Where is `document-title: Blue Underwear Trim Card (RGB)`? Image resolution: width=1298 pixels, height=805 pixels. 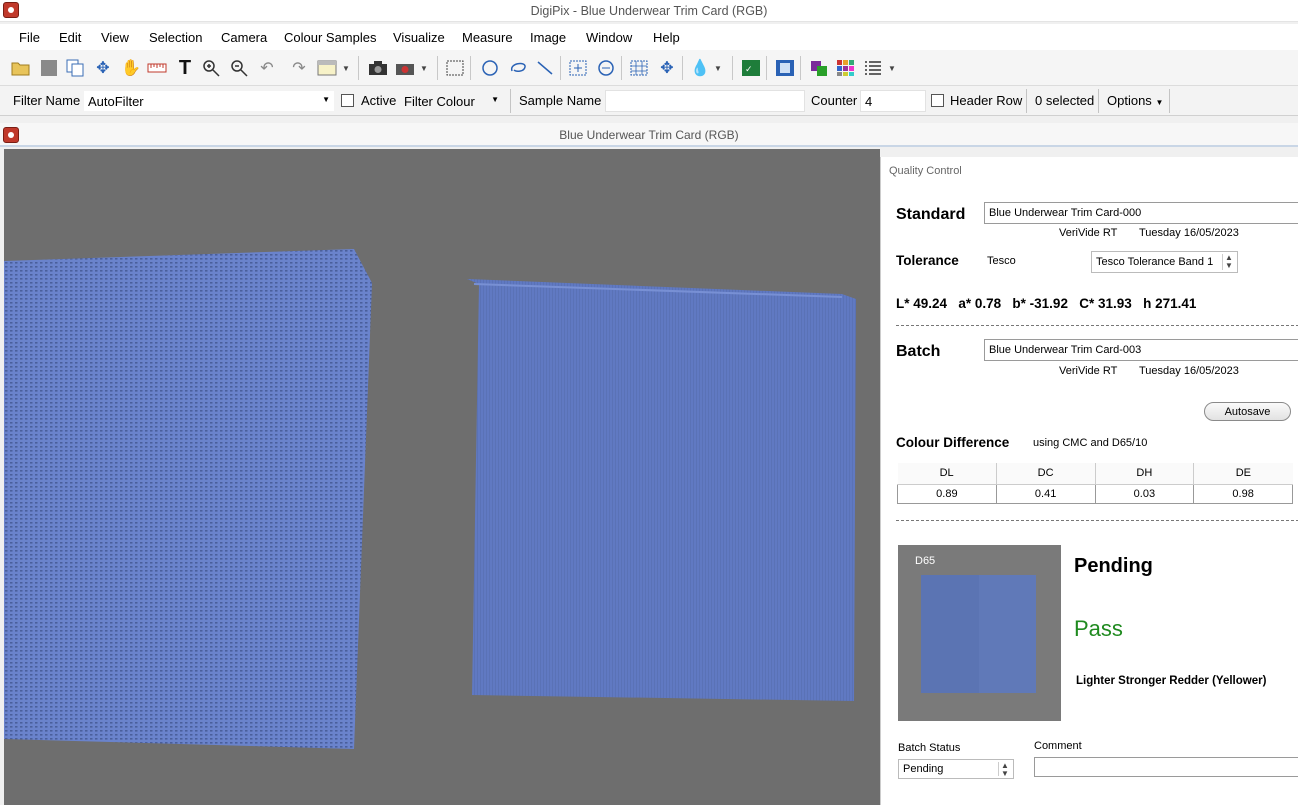 document-title: Blue Underwear Trim Card (RGB) is located at coordinates (649, 135).